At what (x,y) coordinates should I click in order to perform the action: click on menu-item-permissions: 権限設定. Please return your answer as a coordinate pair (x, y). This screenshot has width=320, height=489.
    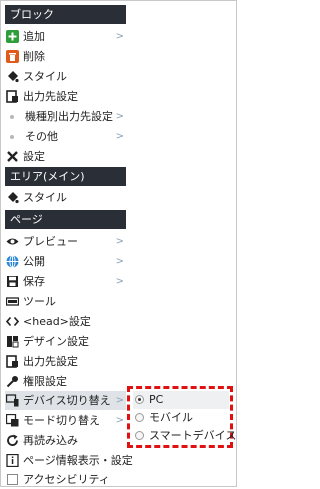
    Looking at the image, I should click on (65, 381).